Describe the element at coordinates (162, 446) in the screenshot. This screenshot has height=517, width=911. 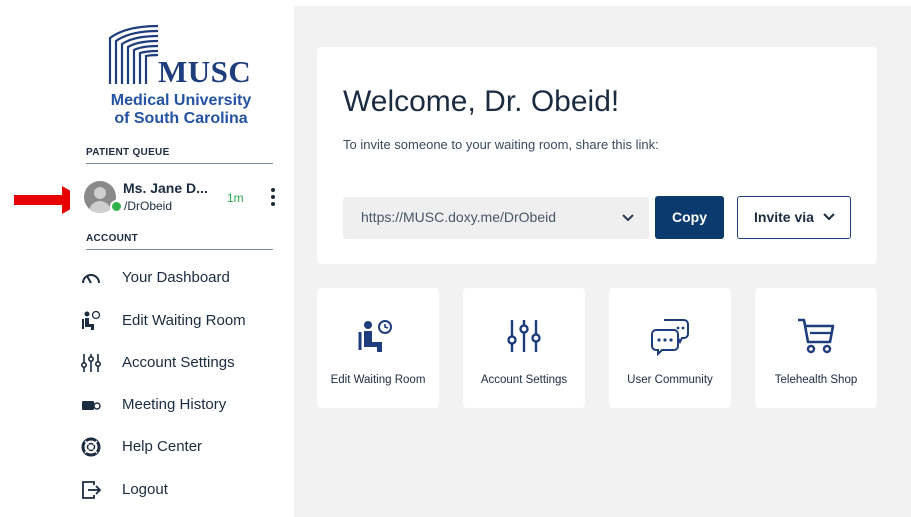
I see `nav-label: Help Center` at that location.